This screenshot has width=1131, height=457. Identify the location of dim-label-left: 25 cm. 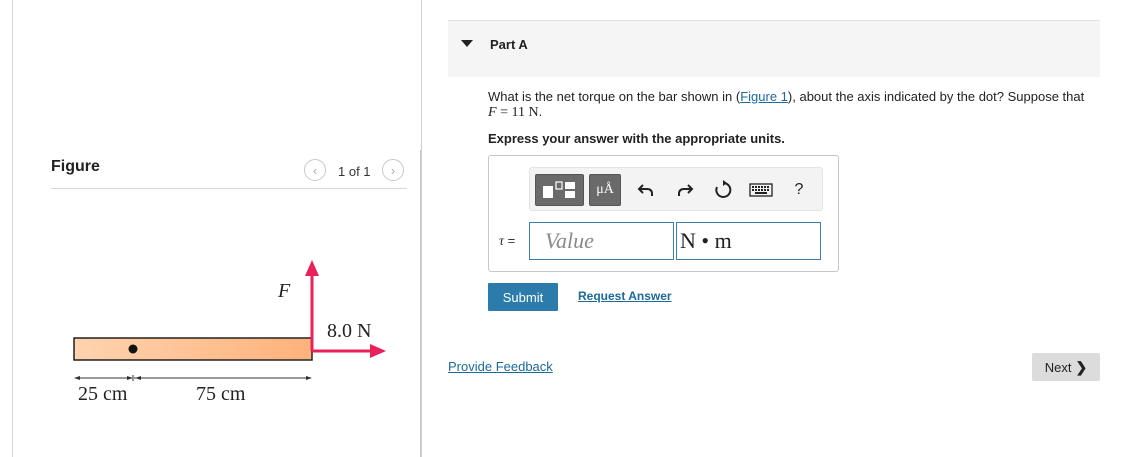
(103, 394).